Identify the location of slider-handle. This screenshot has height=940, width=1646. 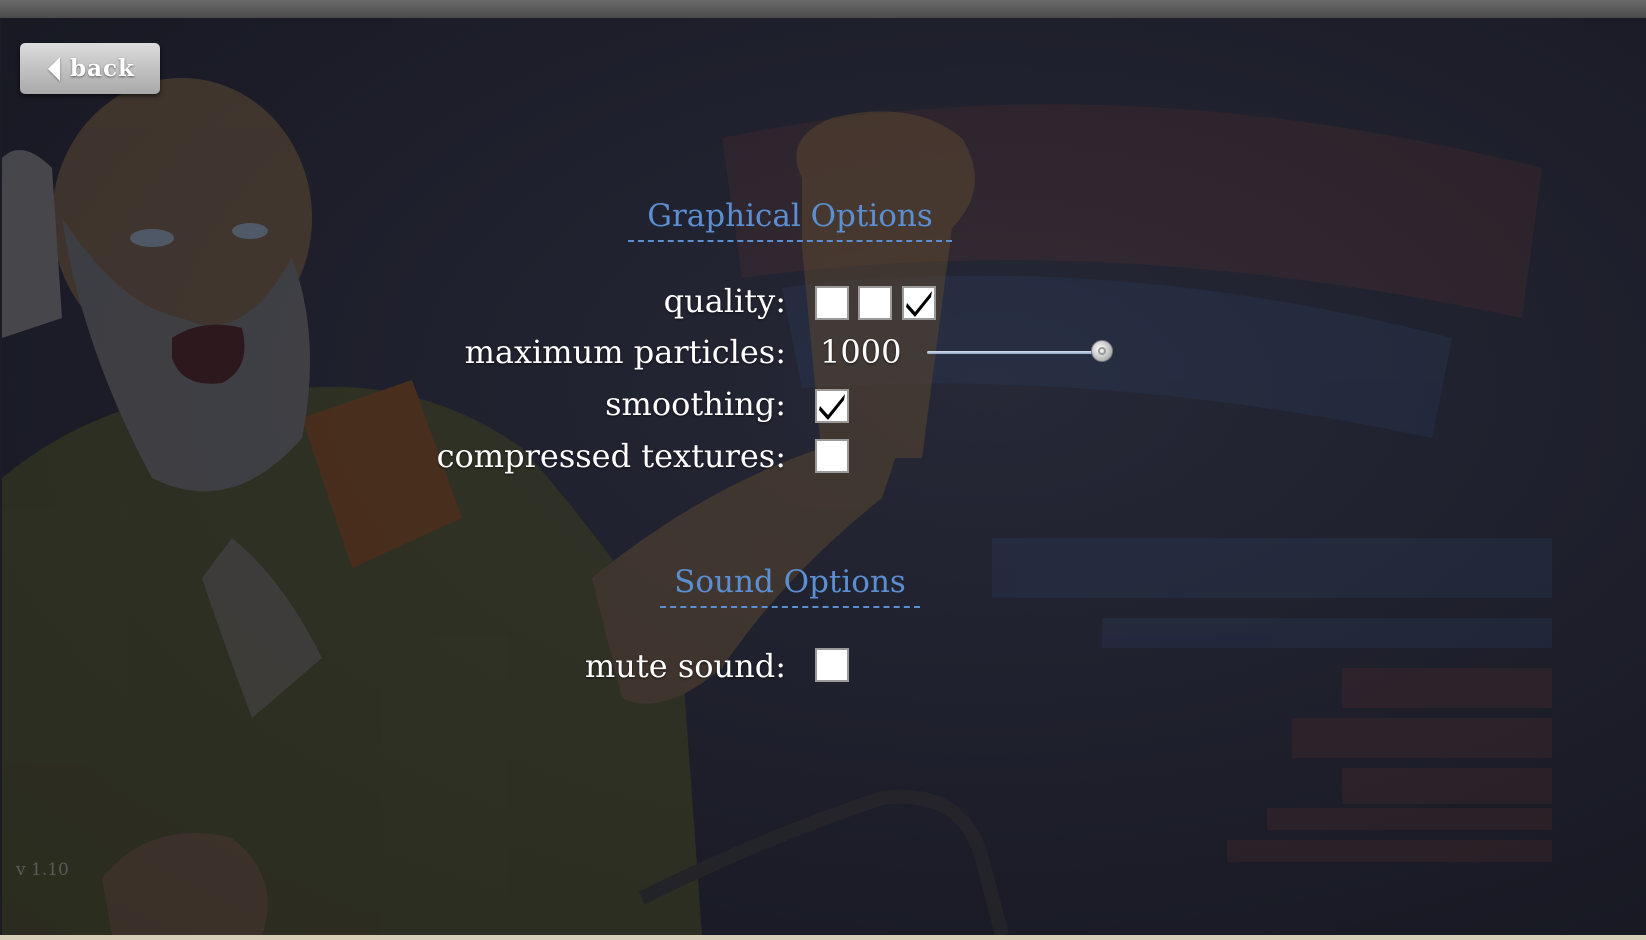
(1102, 351).